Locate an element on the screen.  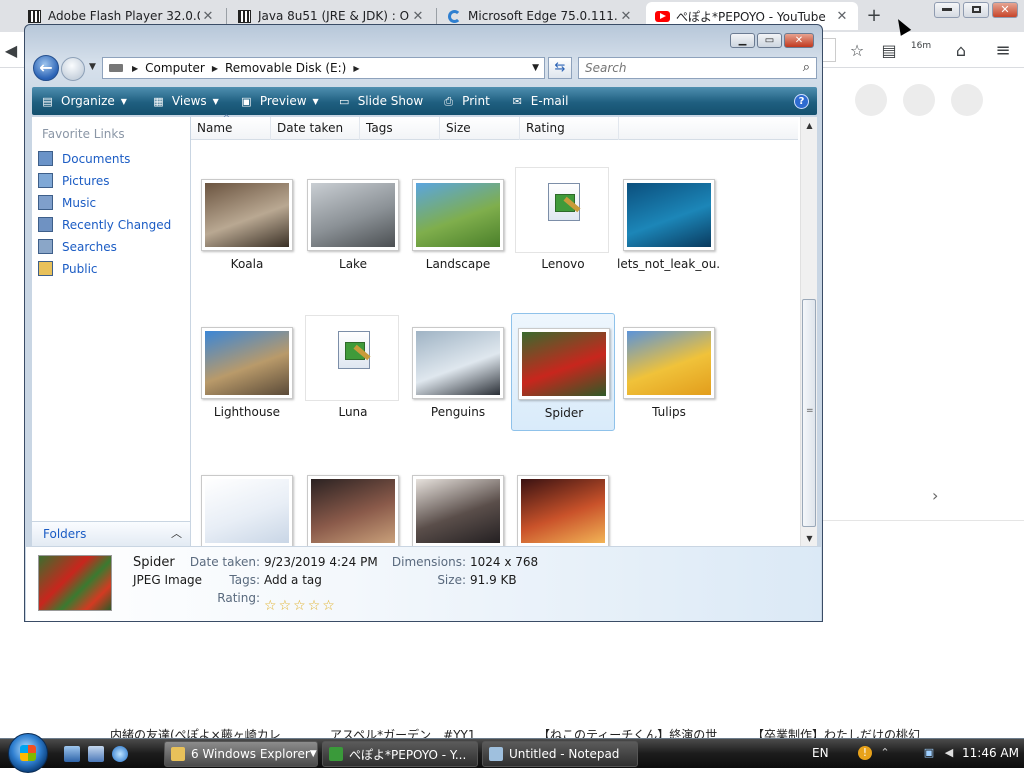
back-icon: ◀ is located at coordinates (11, 51).